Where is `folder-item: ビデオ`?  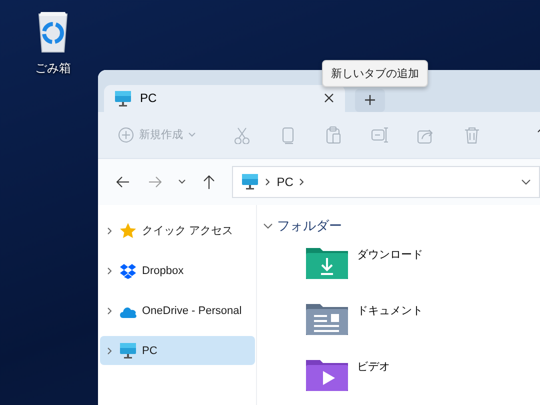 folder-item: ビデオ is located at coordinates (347, 377).